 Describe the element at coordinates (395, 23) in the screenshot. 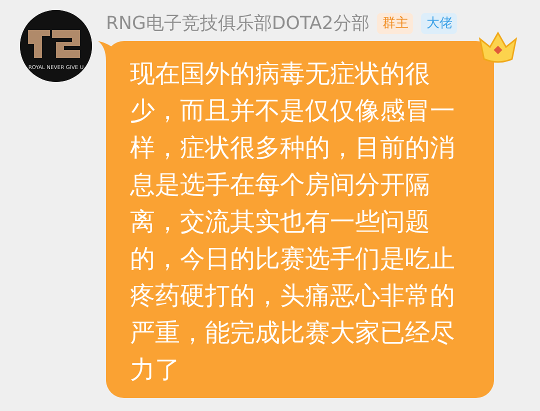

I see `owner-tag: 群主` at that location.